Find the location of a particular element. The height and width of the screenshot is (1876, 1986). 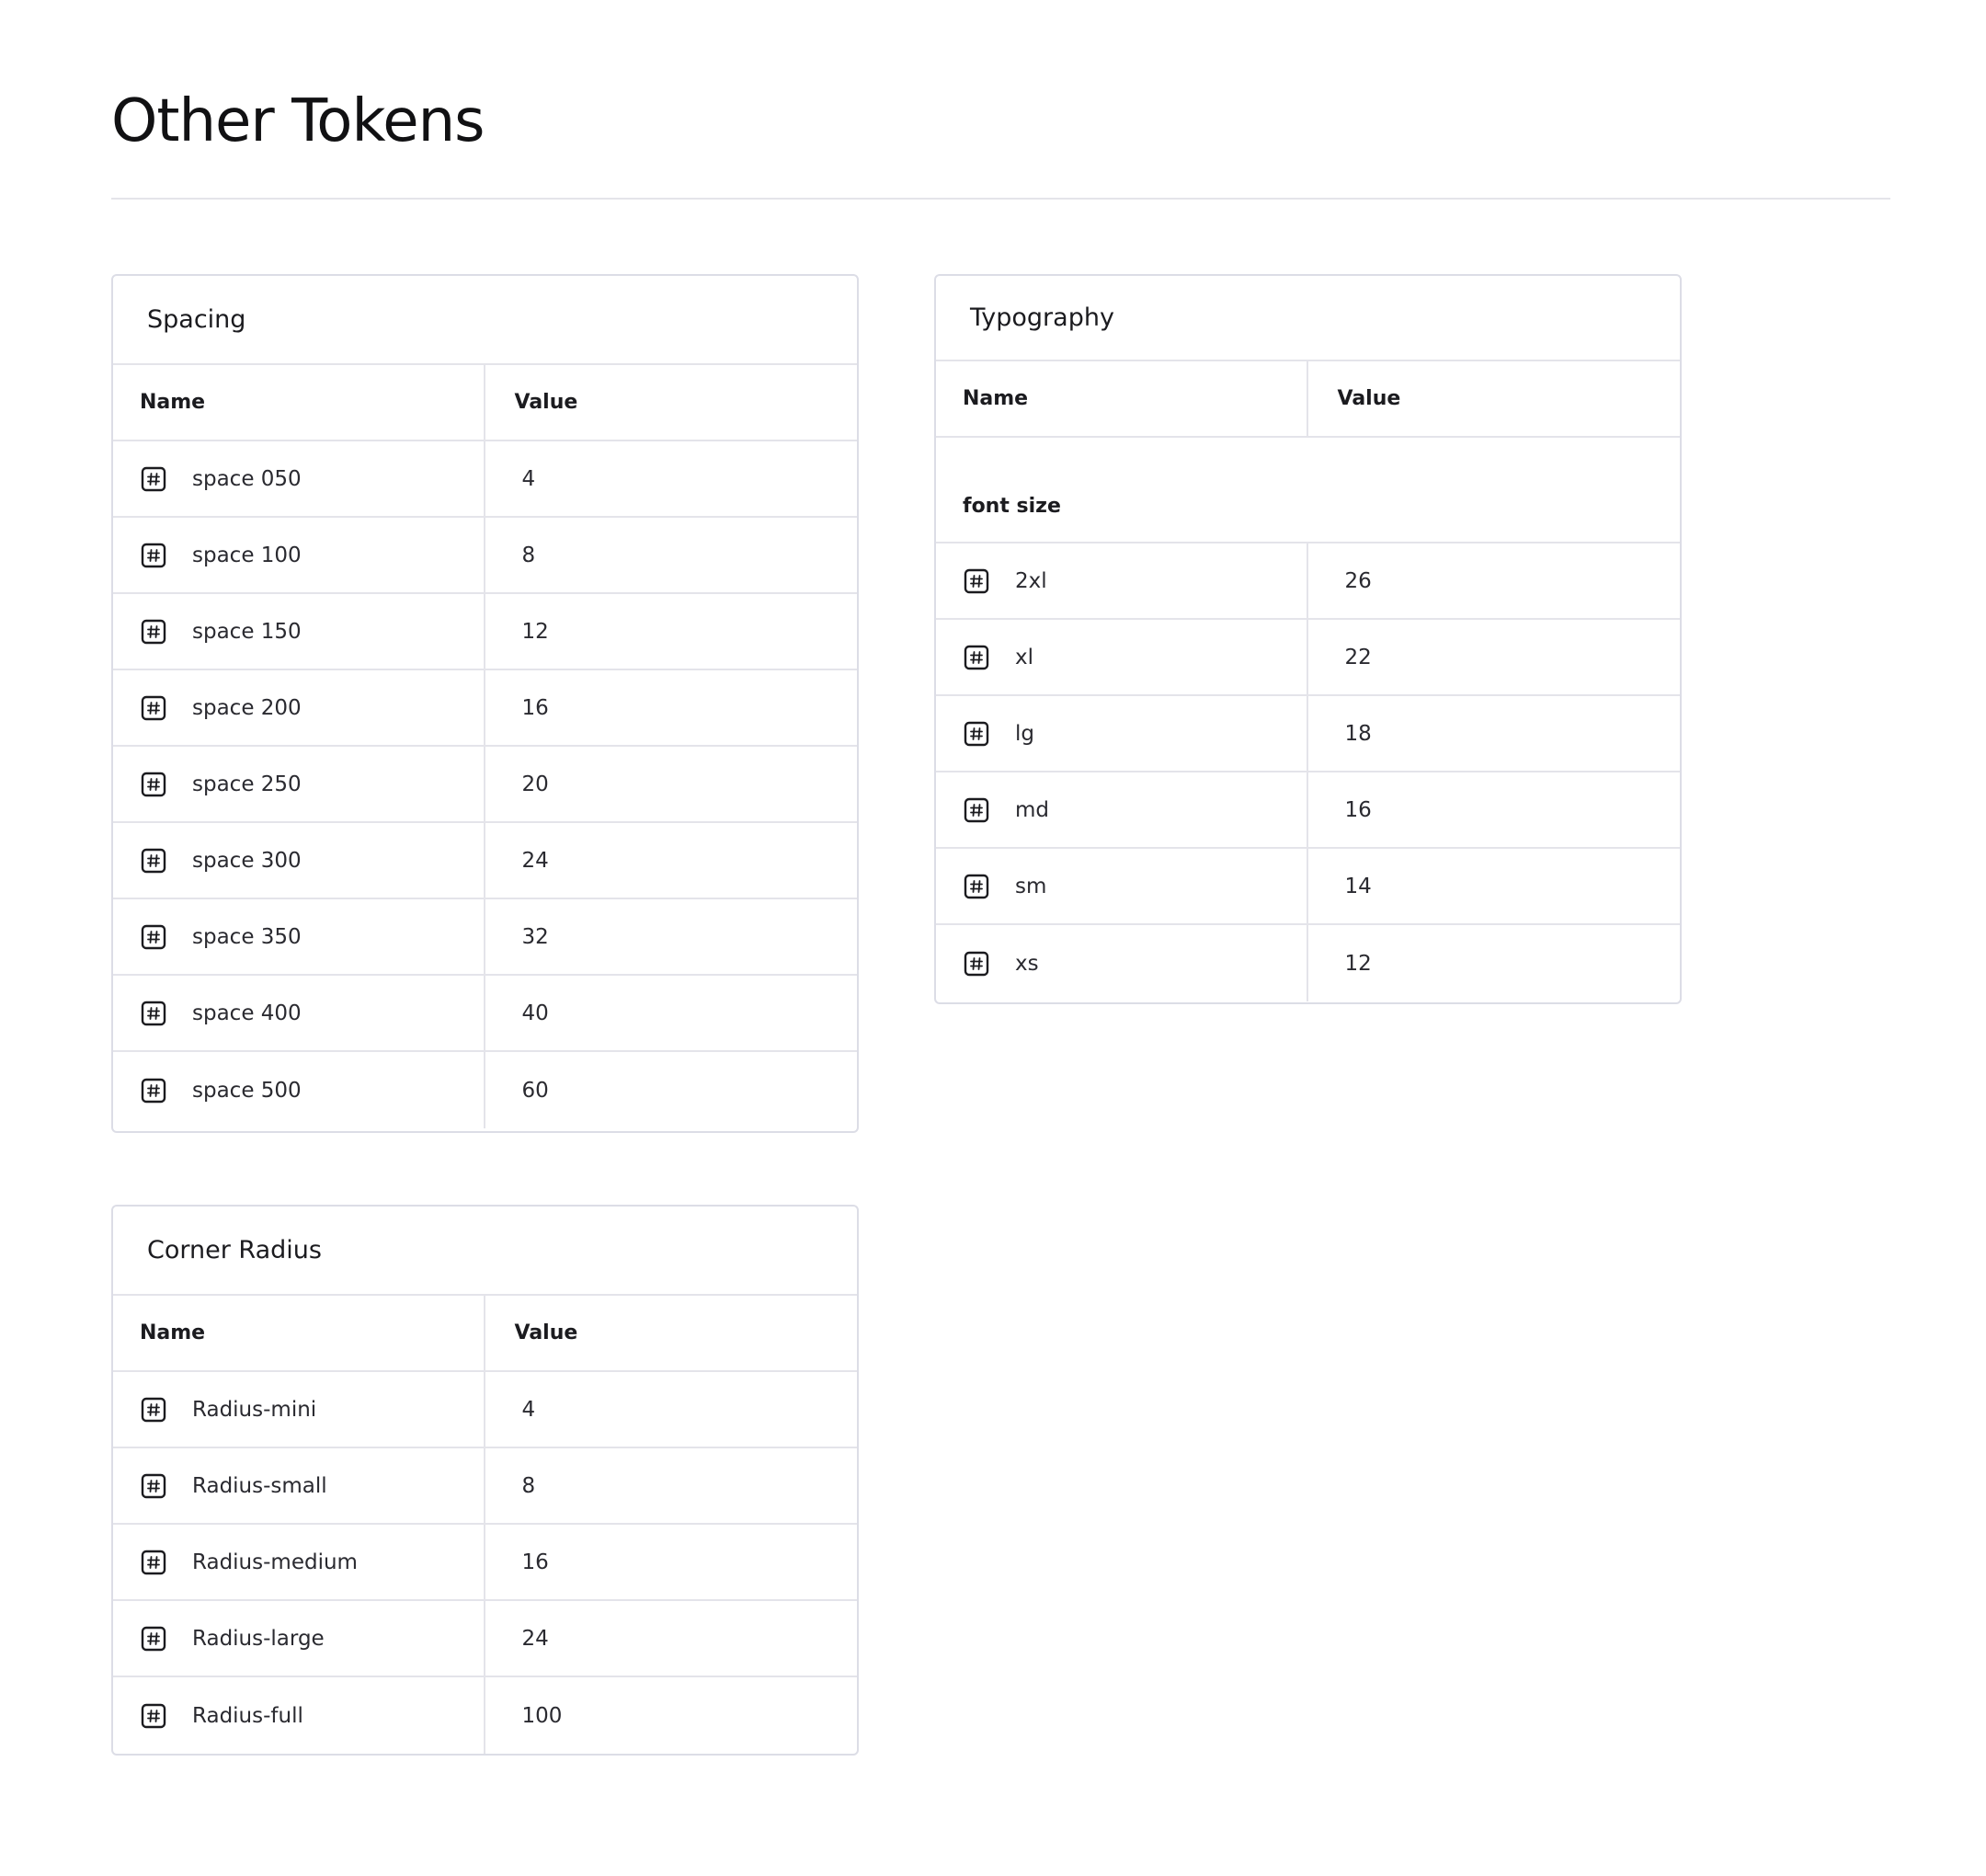

token-name-cell: sm is located at coordinates (1122, 886).